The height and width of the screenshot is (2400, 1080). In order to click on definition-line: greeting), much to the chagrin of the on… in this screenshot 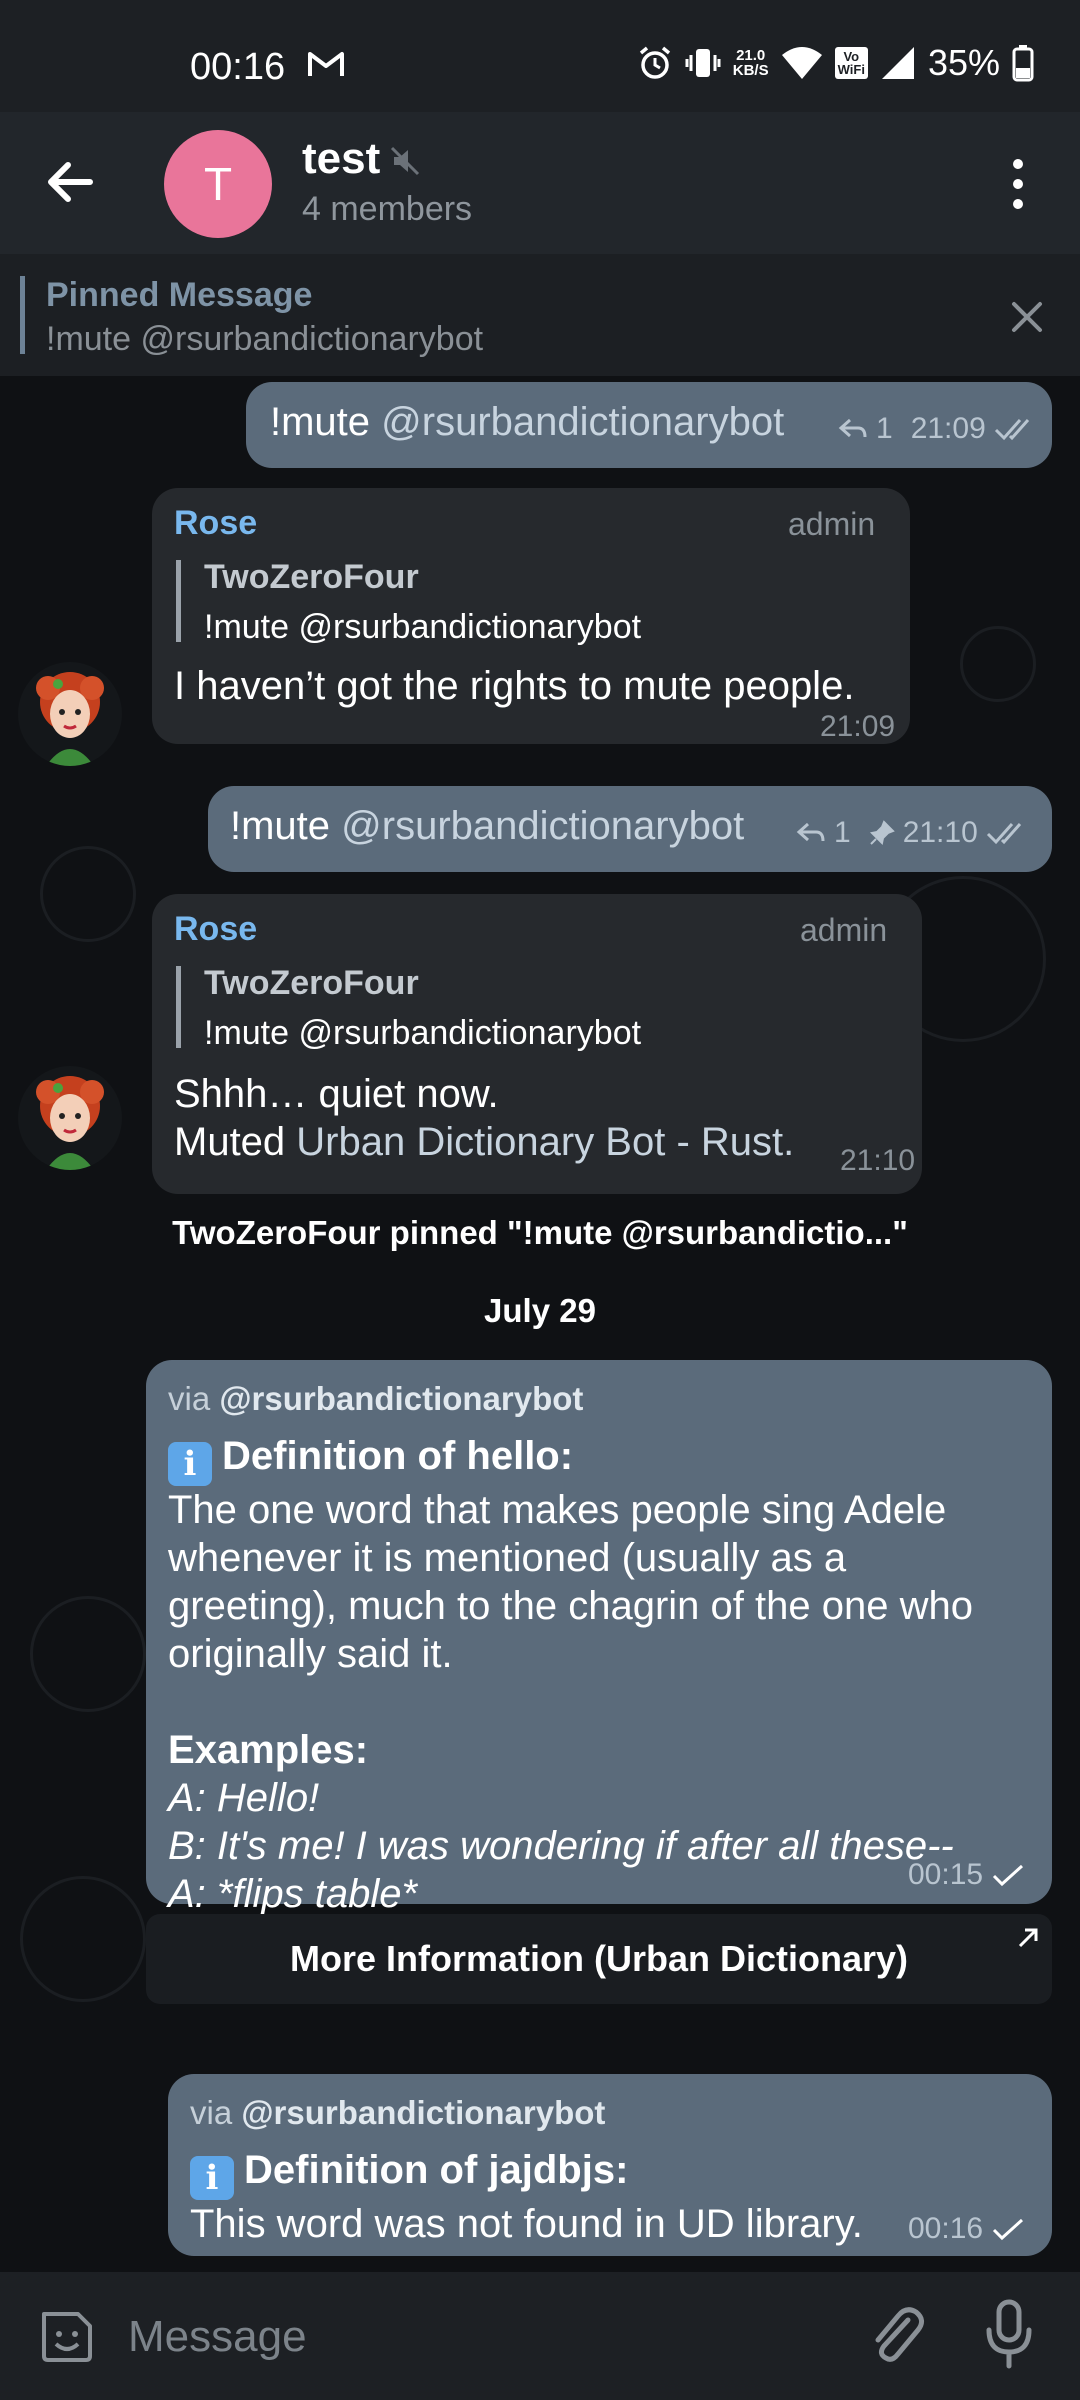, I will do `click(570, 1606)`.